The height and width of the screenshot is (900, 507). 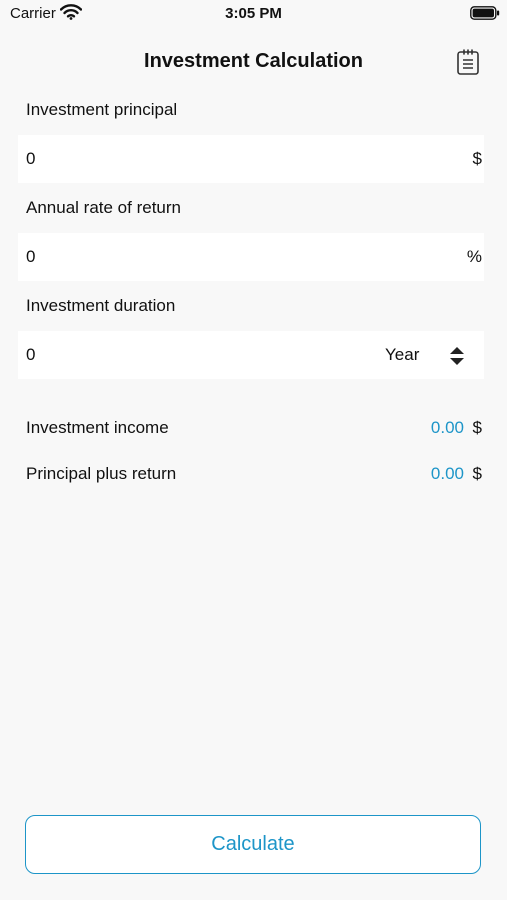 I want to click on status-bar: Carrier 3:05 PM, so click(x=253, y=15).